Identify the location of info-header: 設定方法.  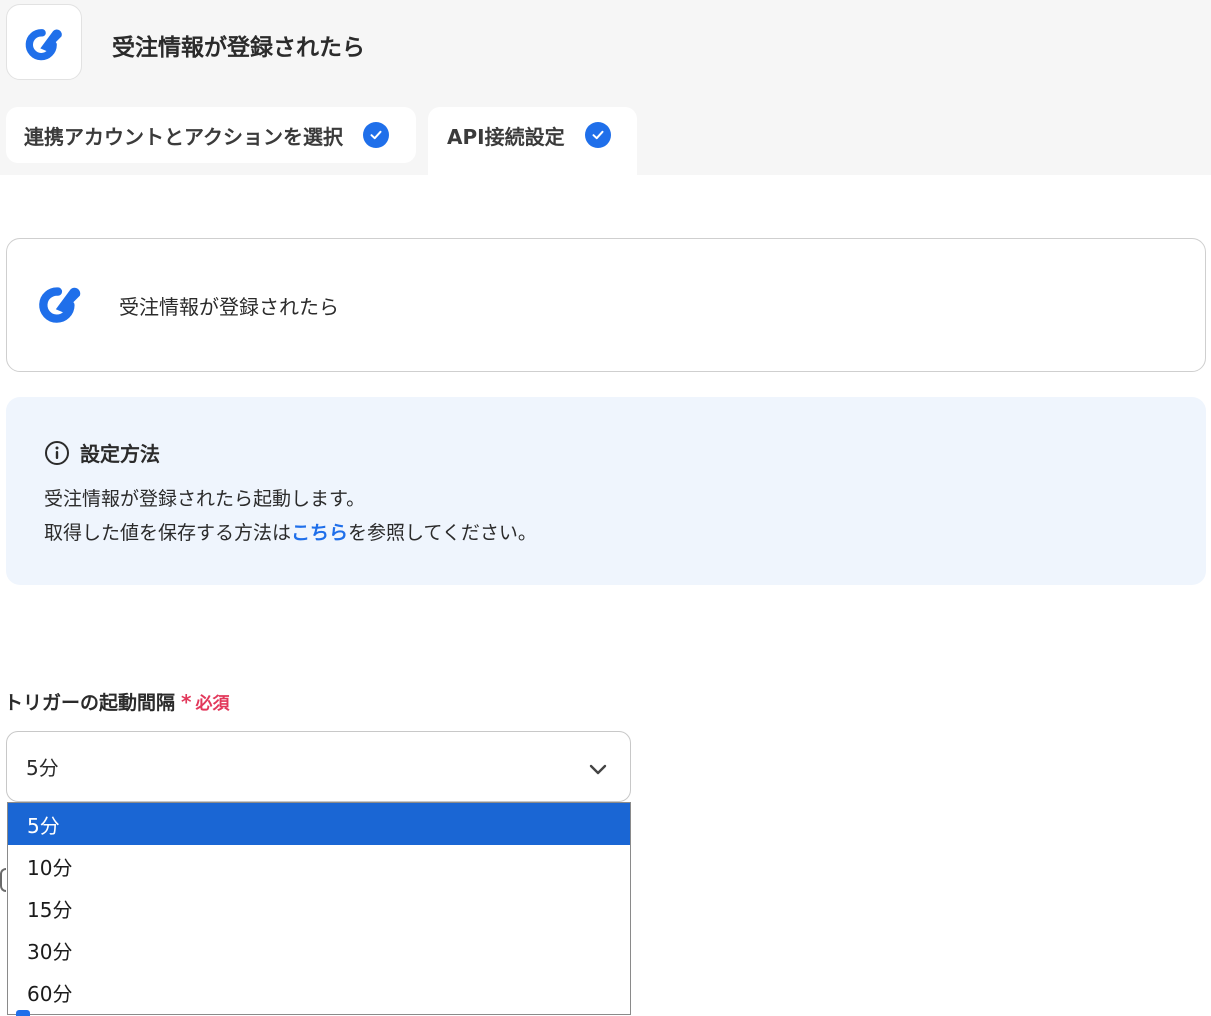
(102, 452).